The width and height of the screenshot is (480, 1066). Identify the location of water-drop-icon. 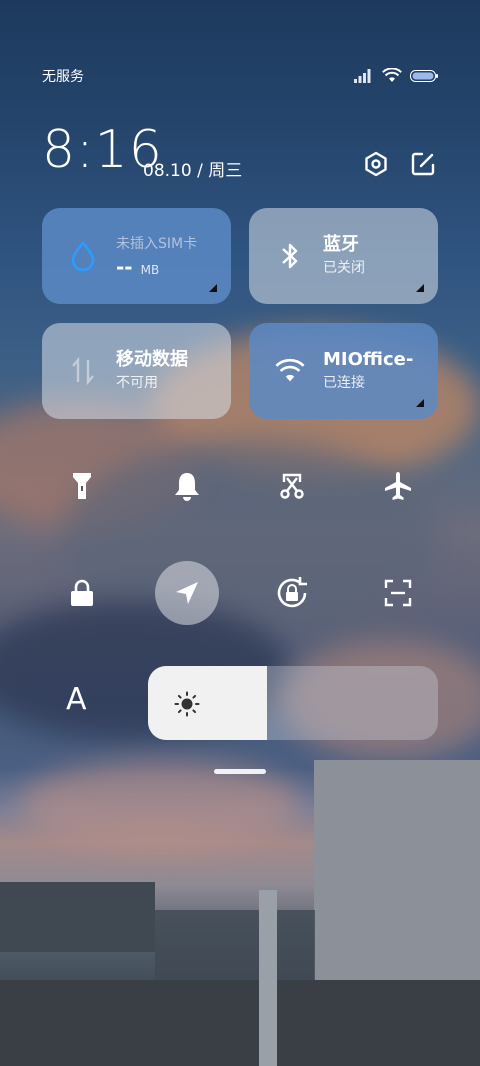
(83, 256).